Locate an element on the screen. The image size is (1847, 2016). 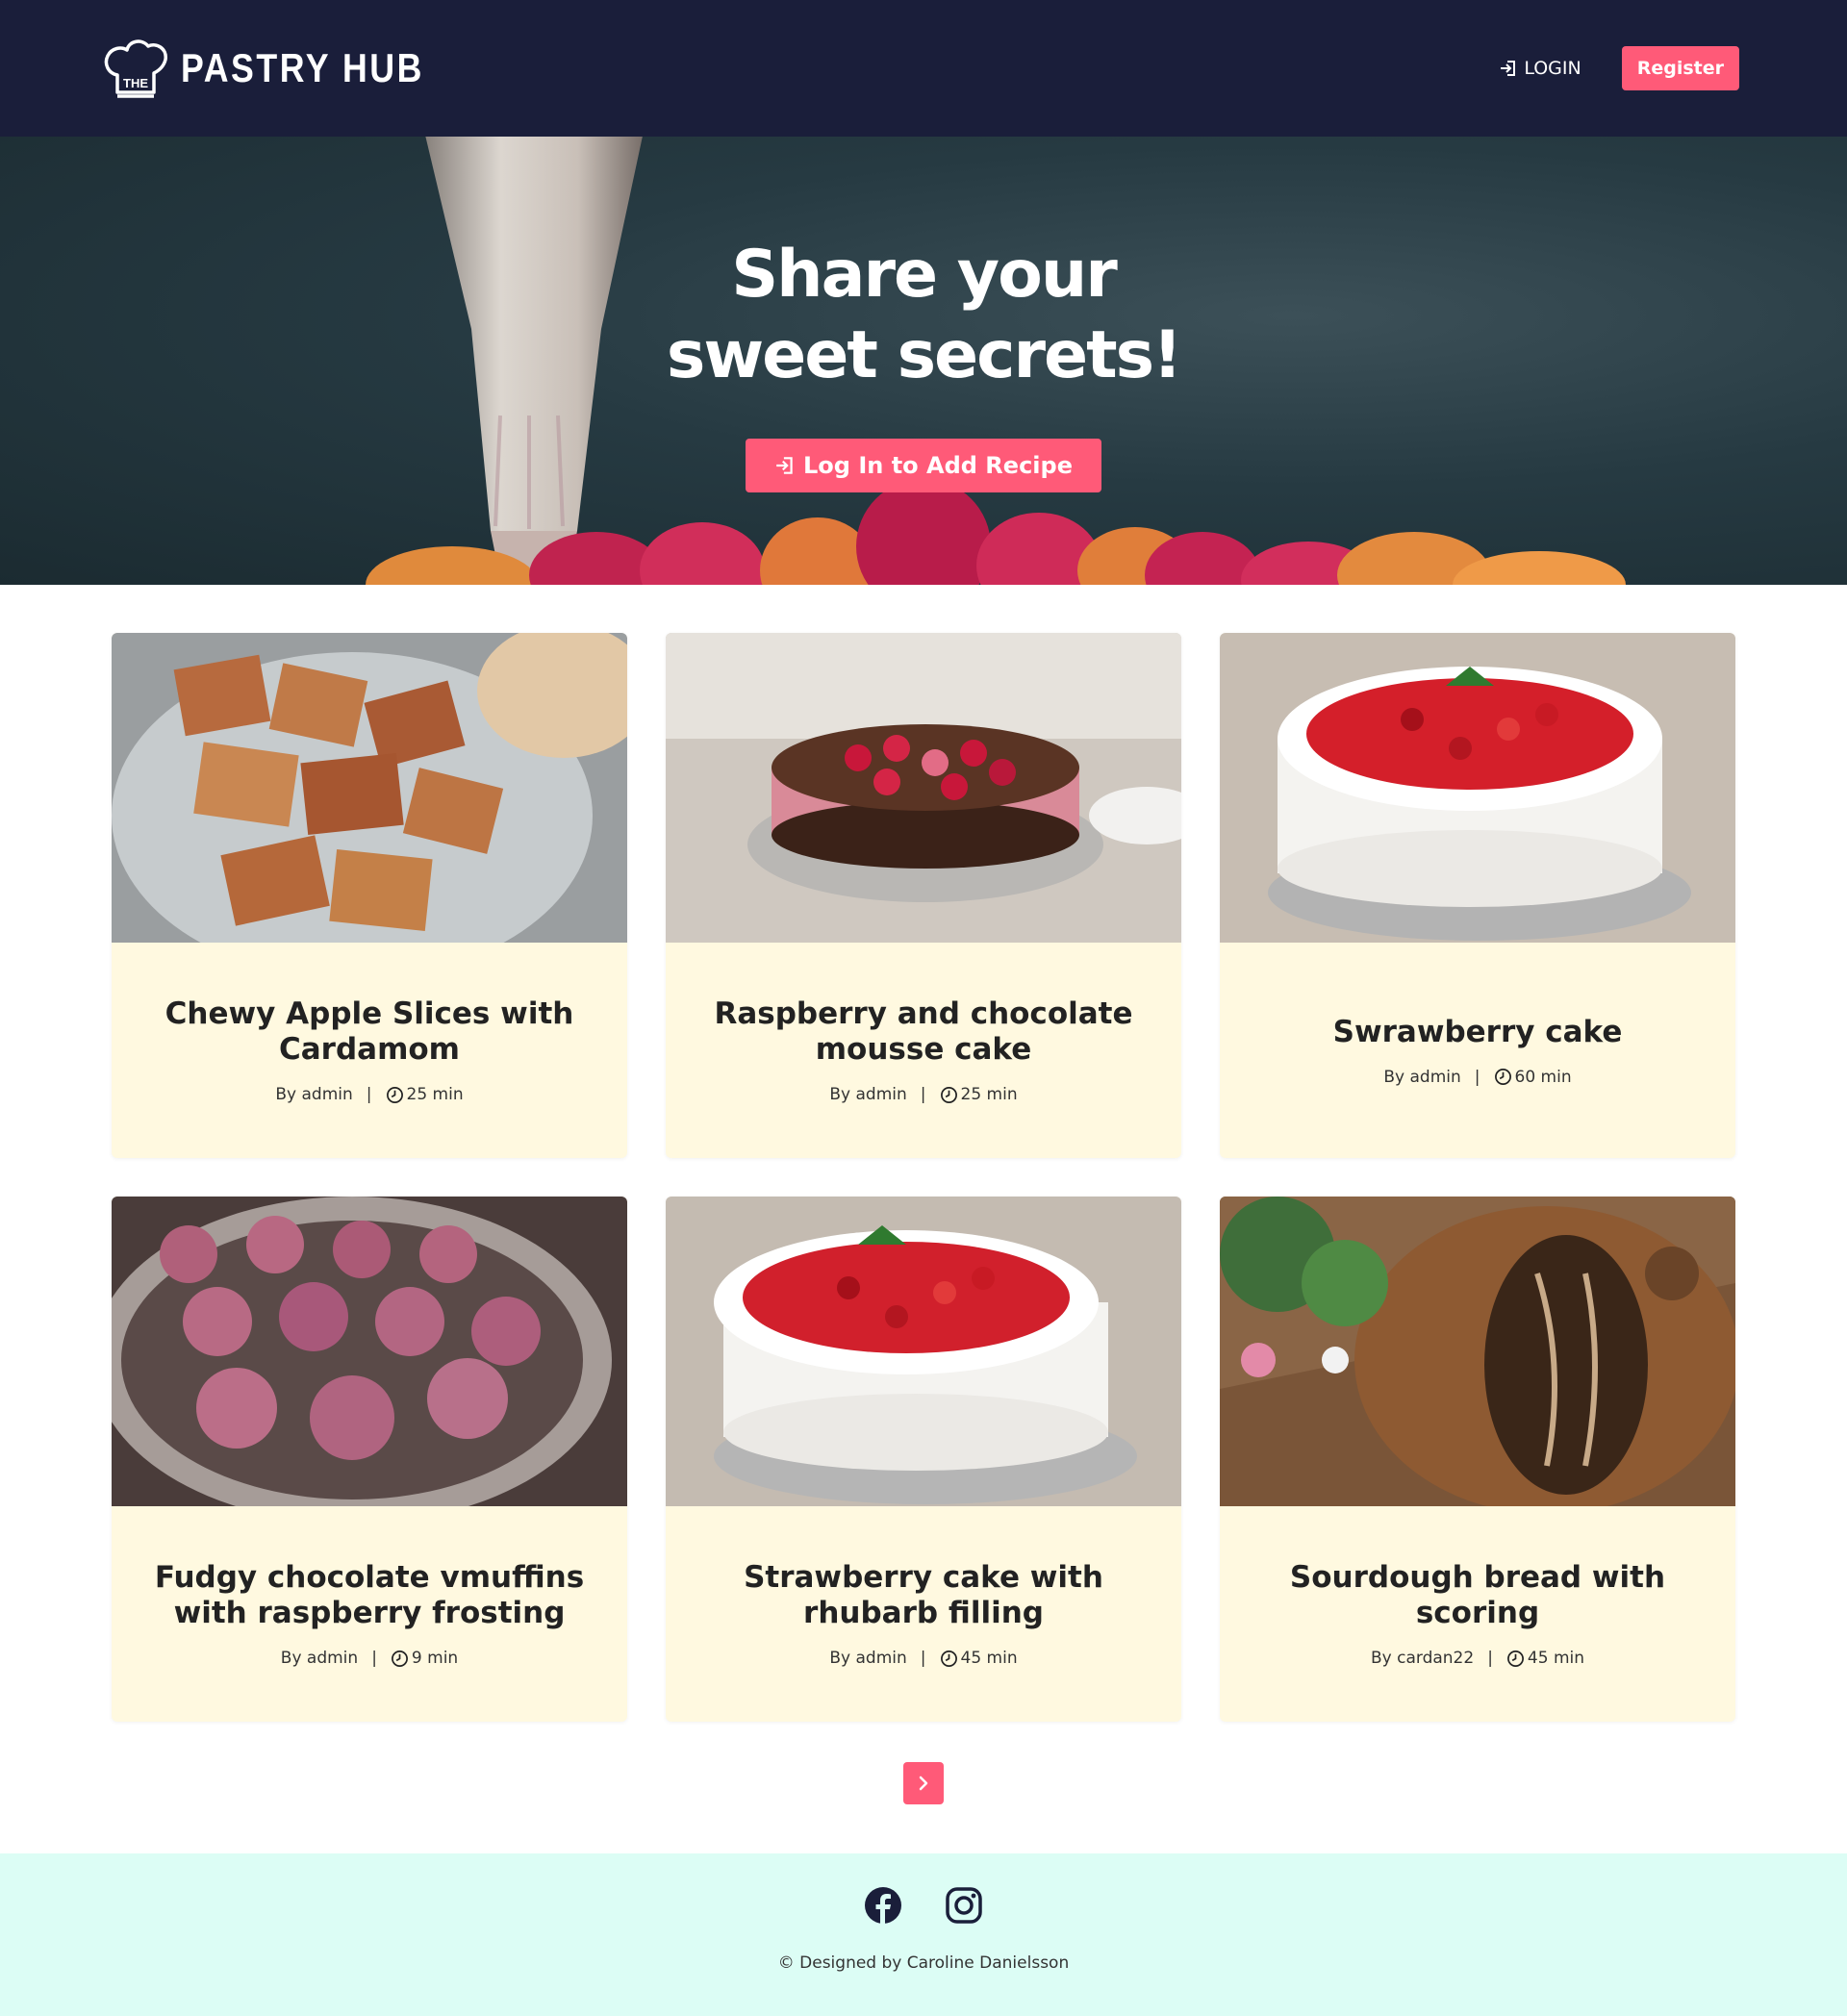
recipe-image-rhubarb-cake is located at coordinates (924, 1352).